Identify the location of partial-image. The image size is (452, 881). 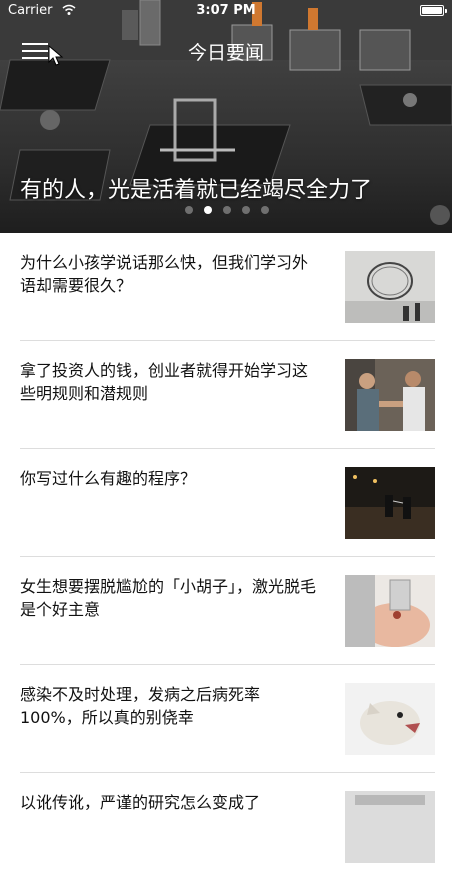
(390, 827).